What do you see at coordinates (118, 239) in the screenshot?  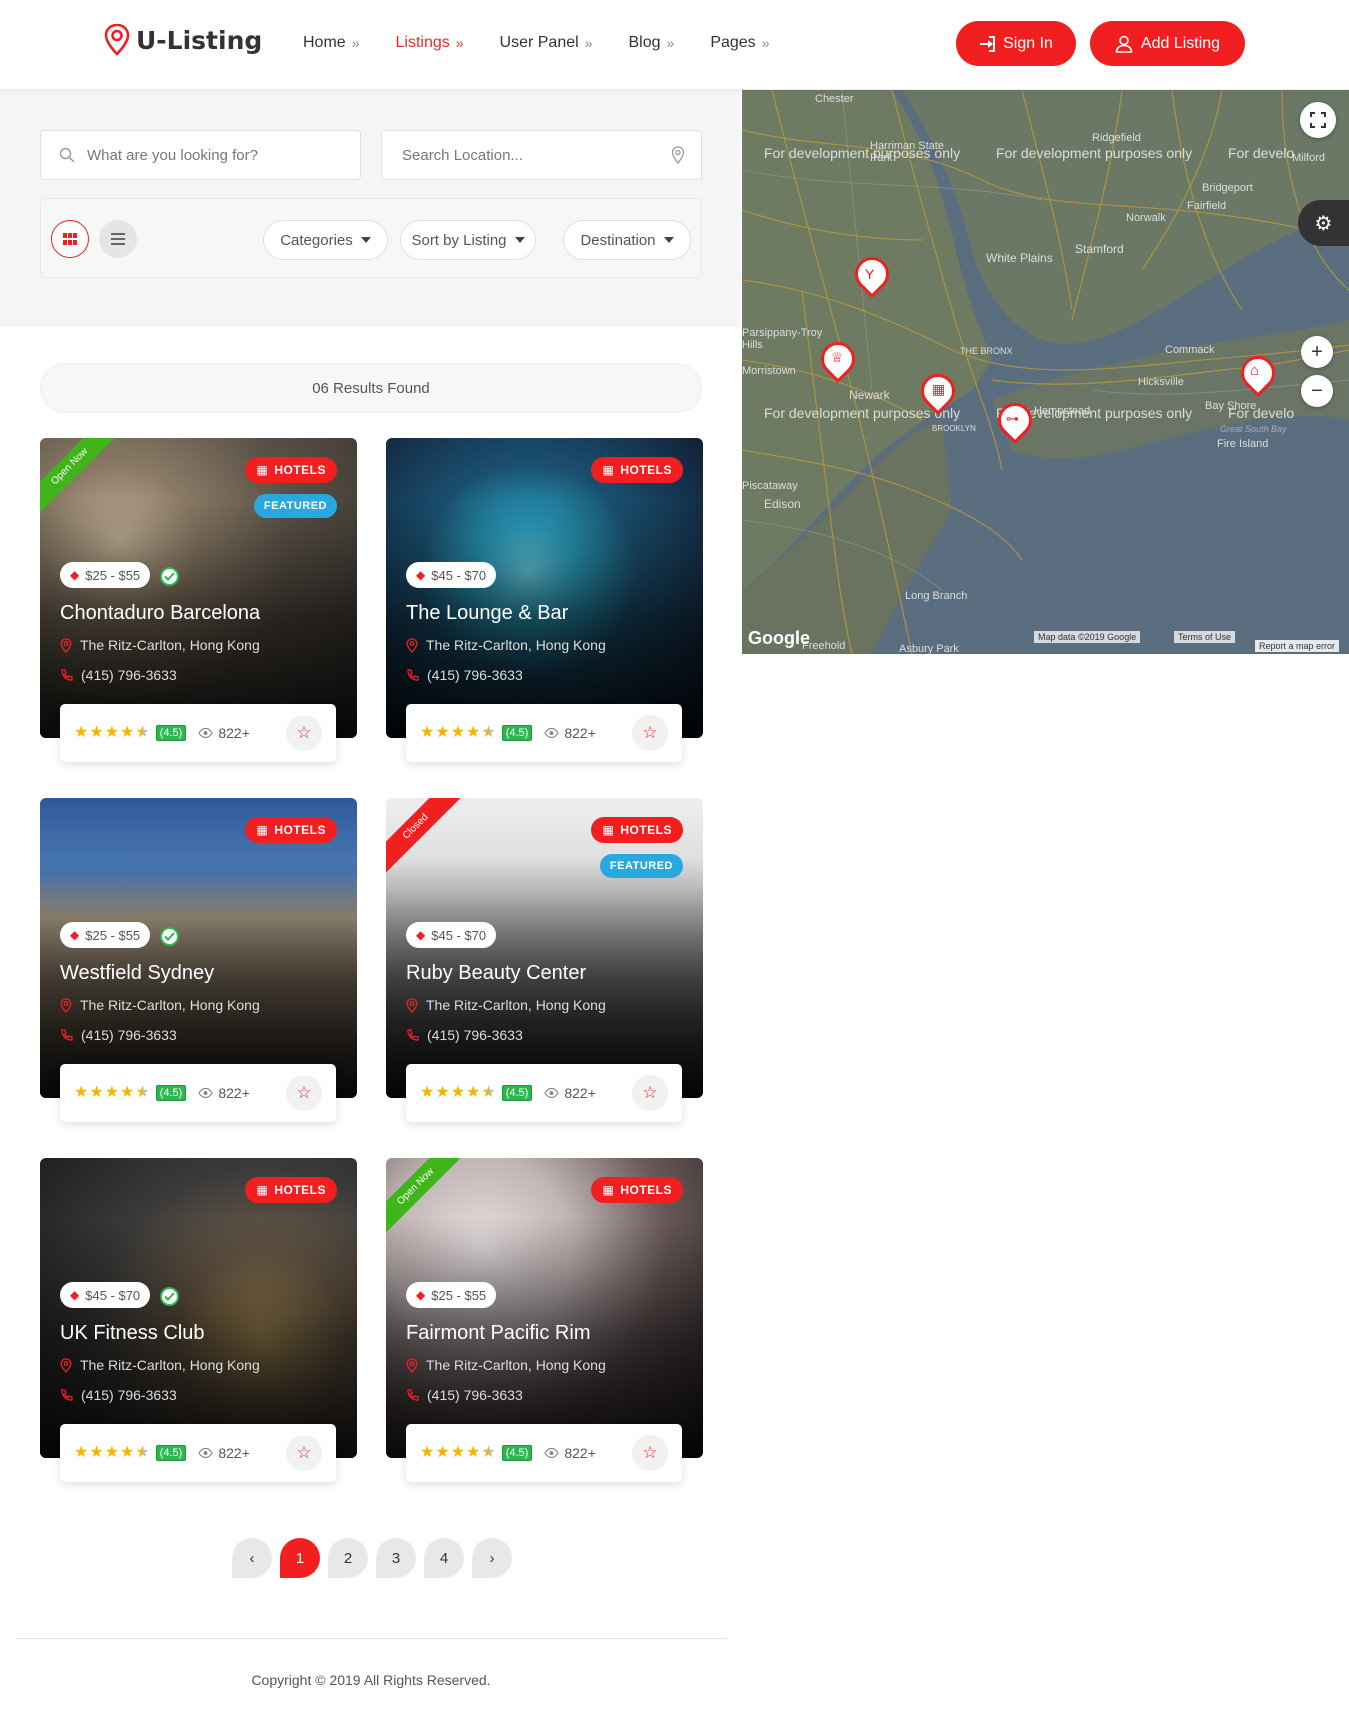 I see `list-view-button` at bounding box center [118, 239].